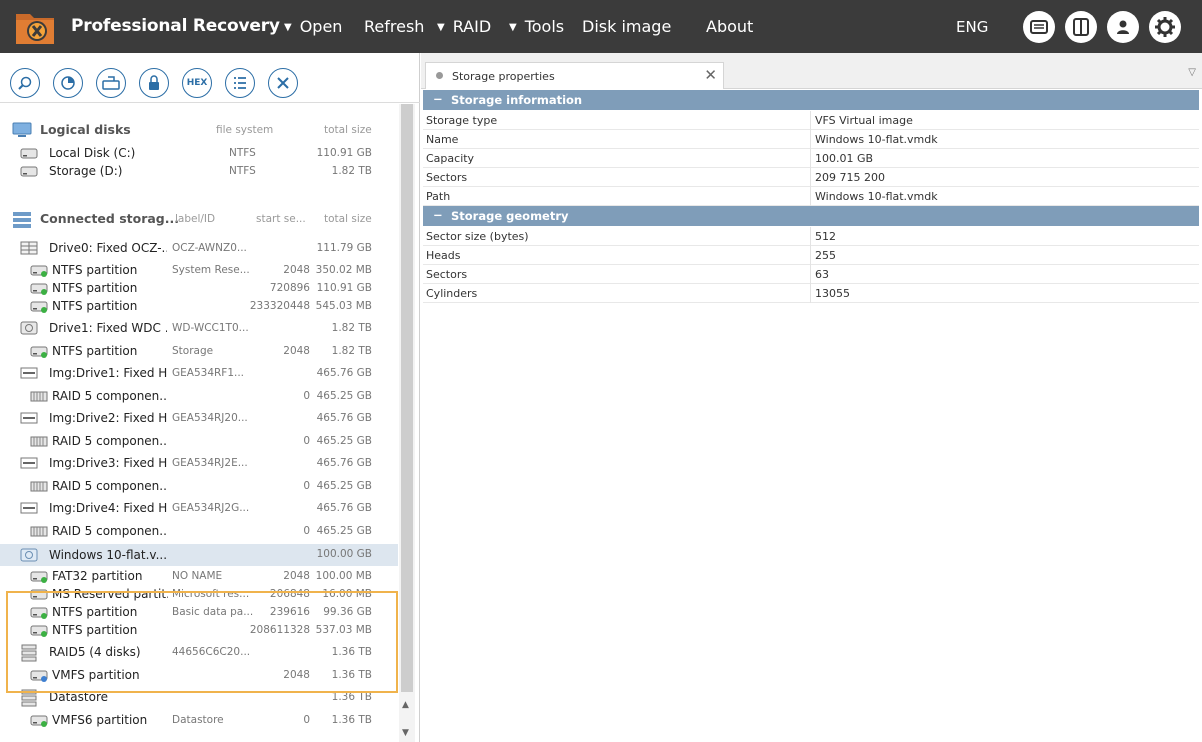 The width and height of the screenshot is (1202, 742). I want to click on property-group-header: − Storage information, so click(811, 100).